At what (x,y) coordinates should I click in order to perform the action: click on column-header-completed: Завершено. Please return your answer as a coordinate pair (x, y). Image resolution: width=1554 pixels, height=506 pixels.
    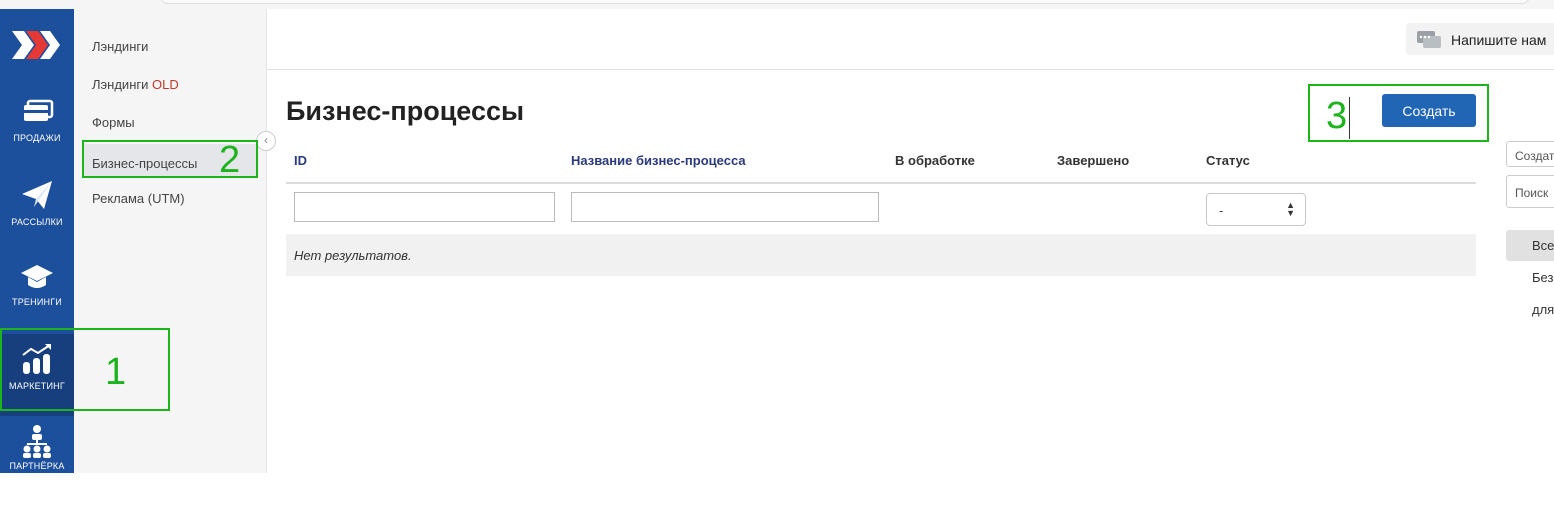
    Looking at the image, I should click on (1093, 160).